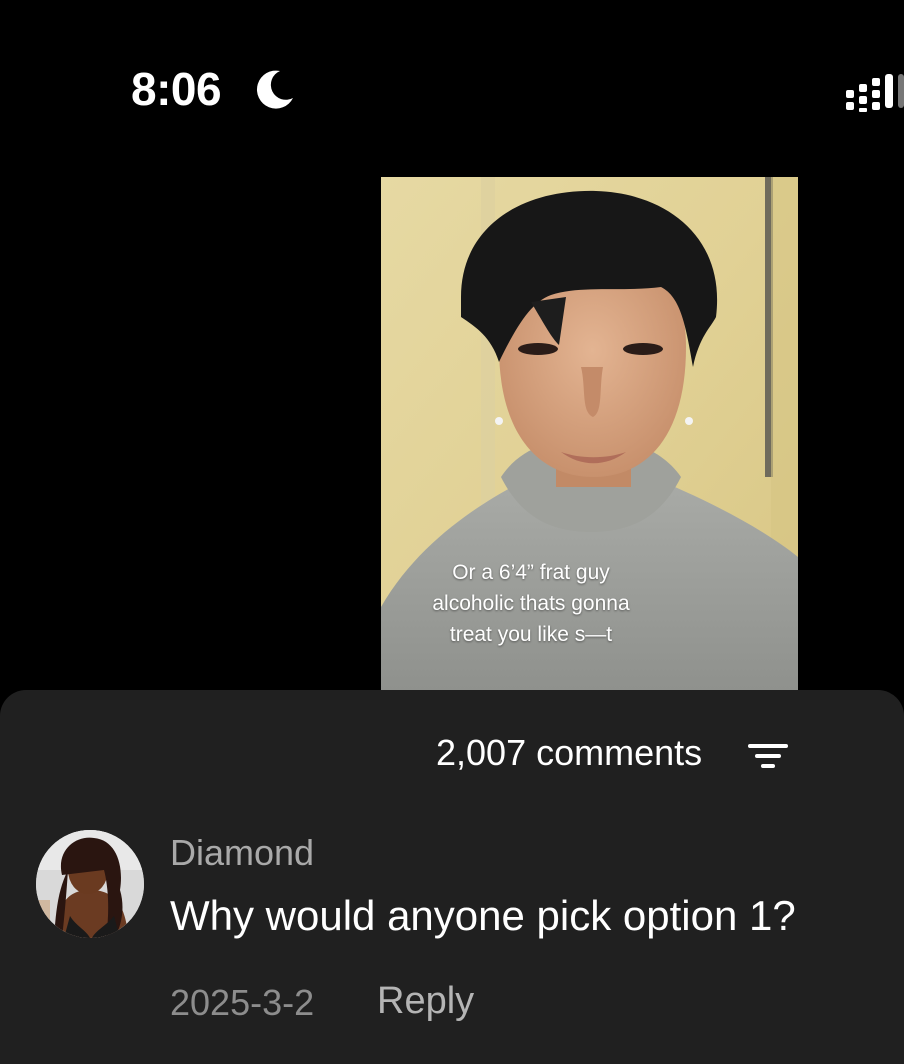 The height and width of the screenshot is (1064, 904). I want to click on caption-line: alcoholic thats gonna, so click(531, 603).